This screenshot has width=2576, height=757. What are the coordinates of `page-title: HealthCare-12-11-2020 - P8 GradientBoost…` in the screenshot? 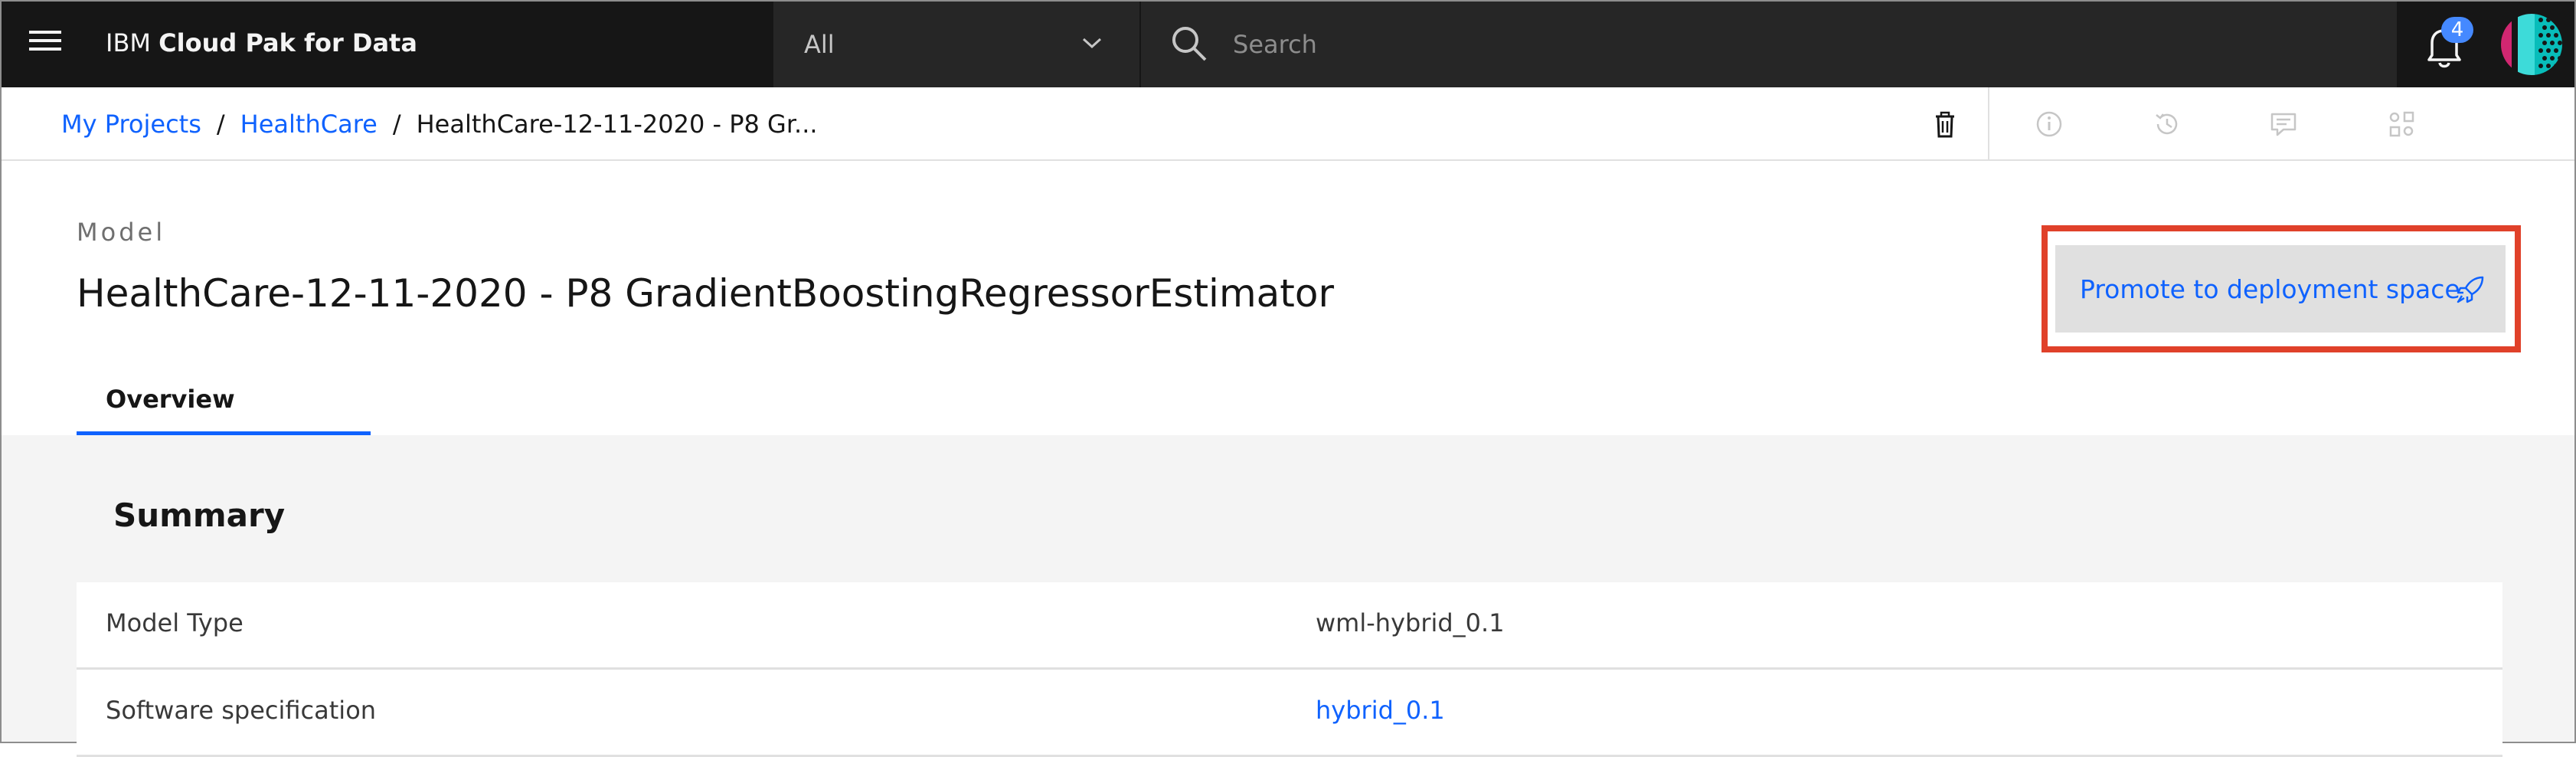 It's located at (706, 293).